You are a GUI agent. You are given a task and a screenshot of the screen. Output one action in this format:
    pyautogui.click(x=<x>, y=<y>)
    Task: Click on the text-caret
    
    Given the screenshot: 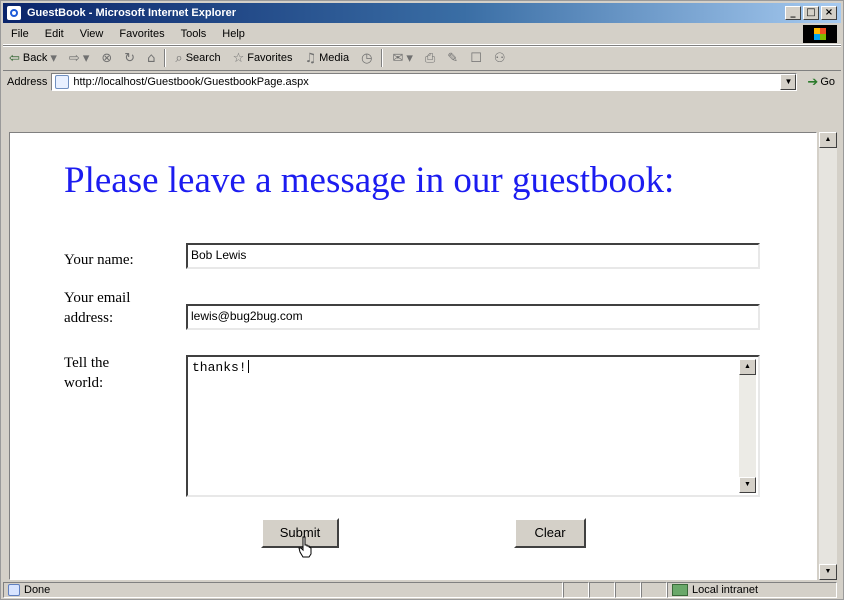 What is the action you would take?
    pyautogui.click(x=248, y=366)
    